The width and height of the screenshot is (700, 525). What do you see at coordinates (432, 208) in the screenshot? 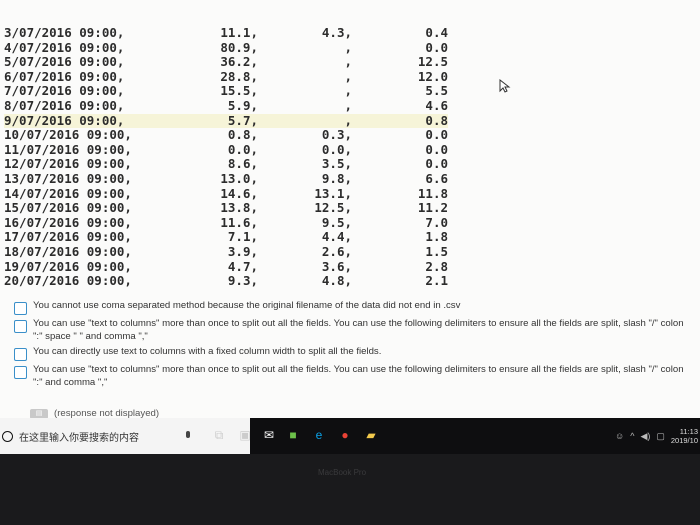
I see `cell-value-c: 11.2` at bounding box center [432, 208].